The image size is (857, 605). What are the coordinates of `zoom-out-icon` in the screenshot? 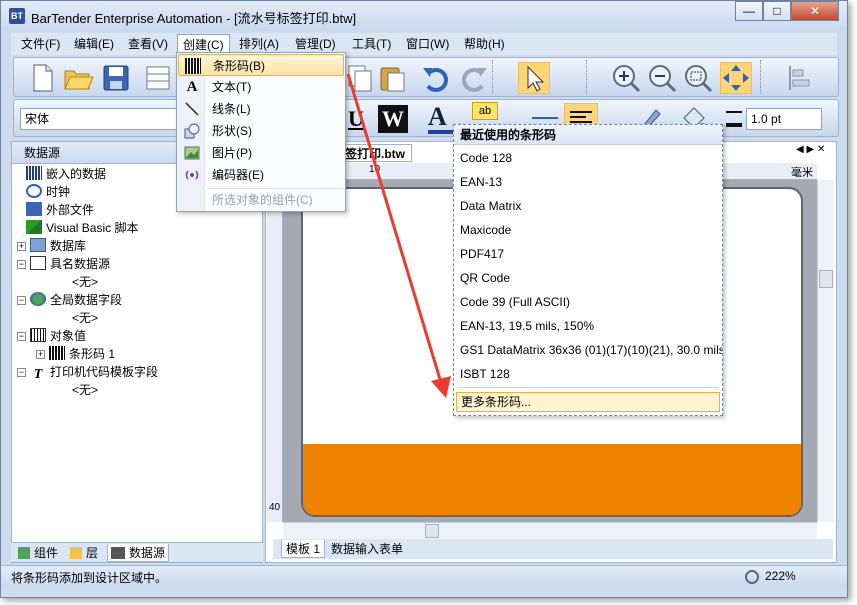 It's located at (662, 78).